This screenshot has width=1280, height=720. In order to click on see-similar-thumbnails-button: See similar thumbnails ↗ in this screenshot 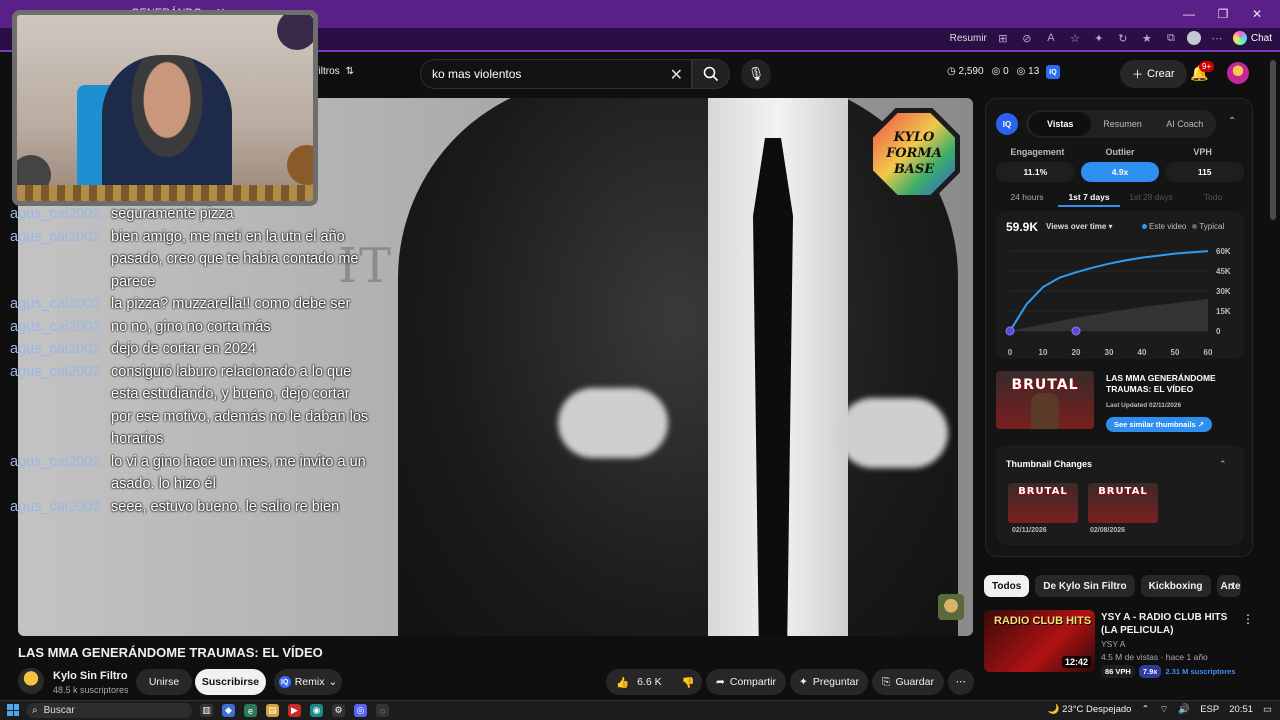, I will do `click(1159, 424)`.